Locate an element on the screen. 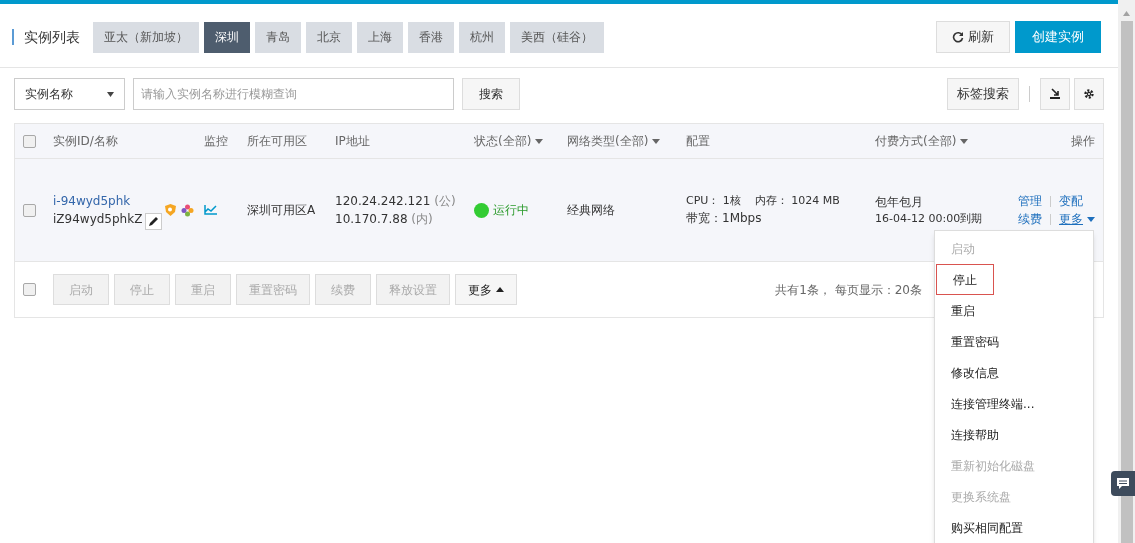 The height and width of the screenshot is (543, 1135). refresh-button: 刷新 is located at coordinates (973, 37).